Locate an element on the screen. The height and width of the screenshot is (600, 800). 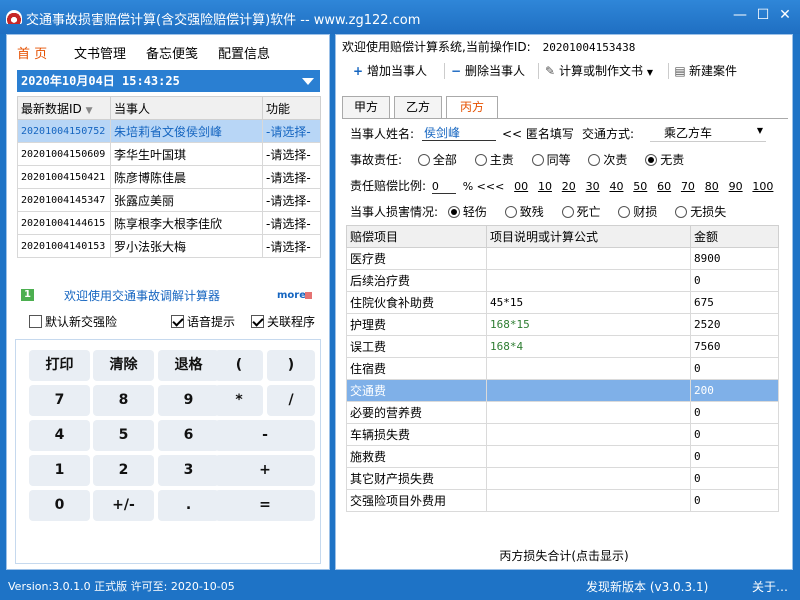
more-arrow-icon is located at coordinates (308, 295).